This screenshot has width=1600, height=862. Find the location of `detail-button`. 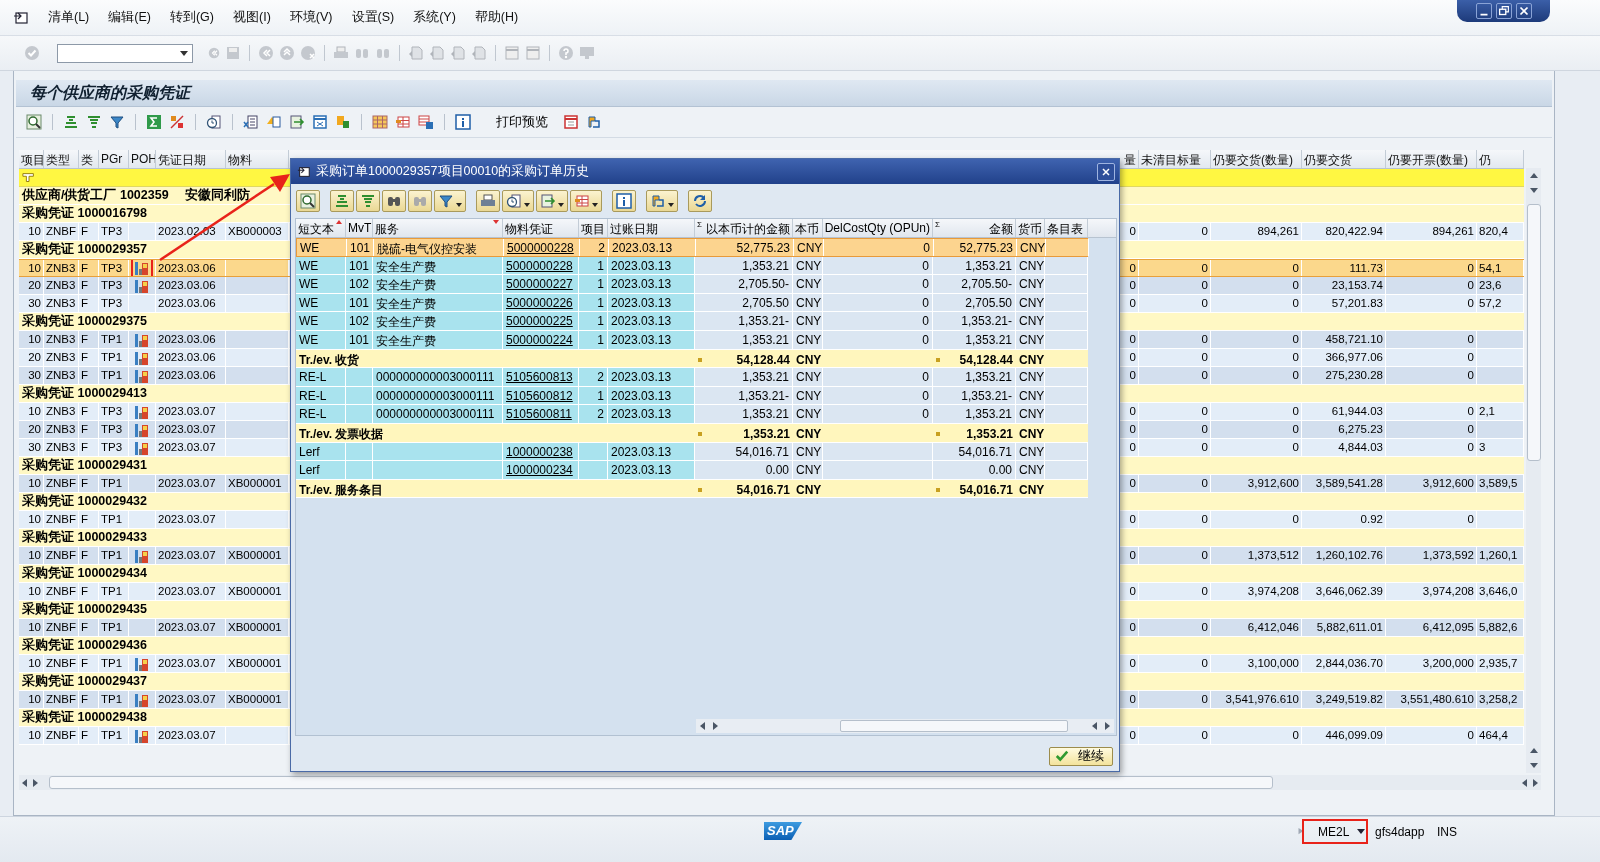

detail-button is located at coordinates (308, 201).